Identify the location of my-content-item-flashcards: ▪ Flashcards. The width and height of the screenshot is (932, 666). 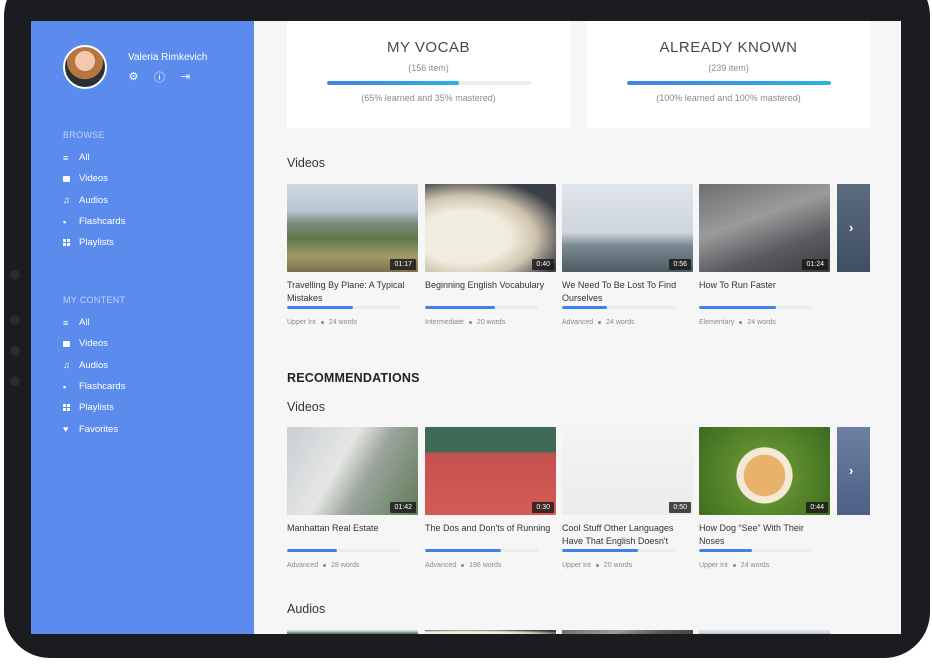
(94, 386).